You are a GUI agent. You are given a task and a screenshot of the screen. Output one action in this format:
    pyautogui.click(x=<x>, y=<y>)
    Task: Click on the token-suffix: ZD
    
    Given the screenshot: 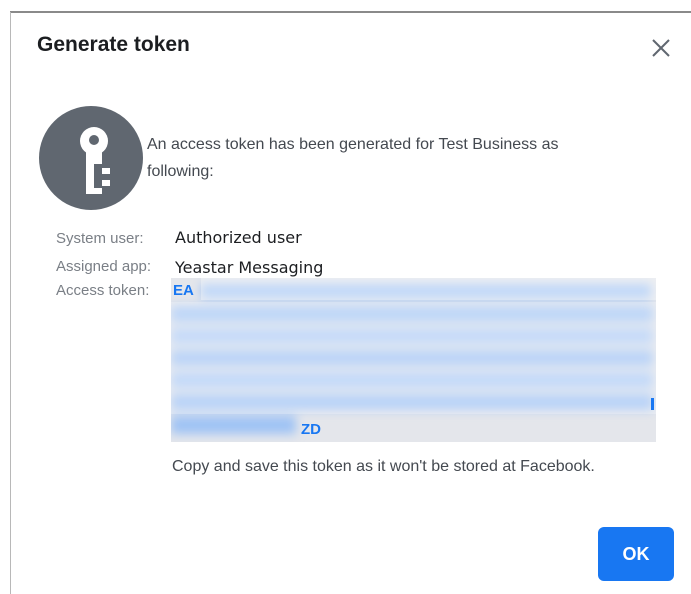 What is the action you would take?
    pyautogui.click(x=311, y=429)
    